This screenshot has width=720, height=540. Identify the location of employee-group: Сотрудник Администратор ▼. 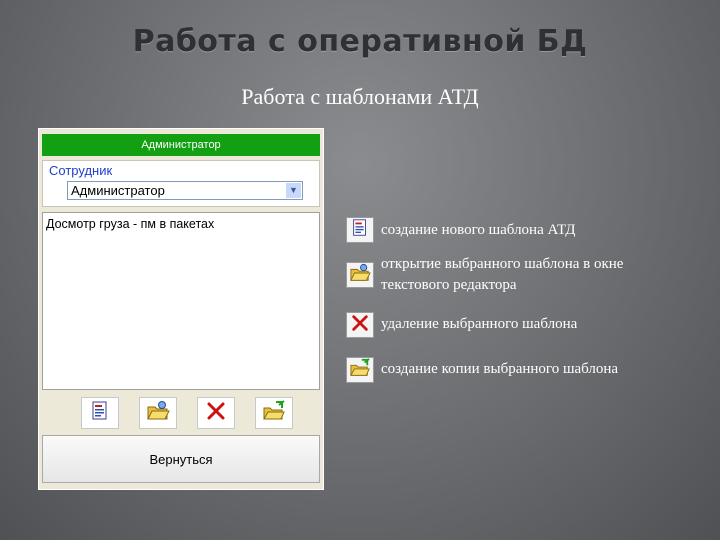
(181, 183).